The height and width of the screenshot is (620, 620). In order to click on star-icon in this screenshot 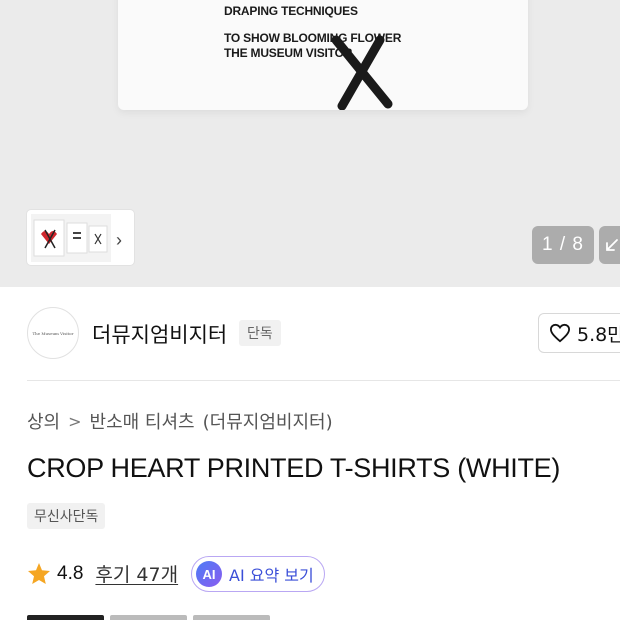, I will do `click(39, 573)`.